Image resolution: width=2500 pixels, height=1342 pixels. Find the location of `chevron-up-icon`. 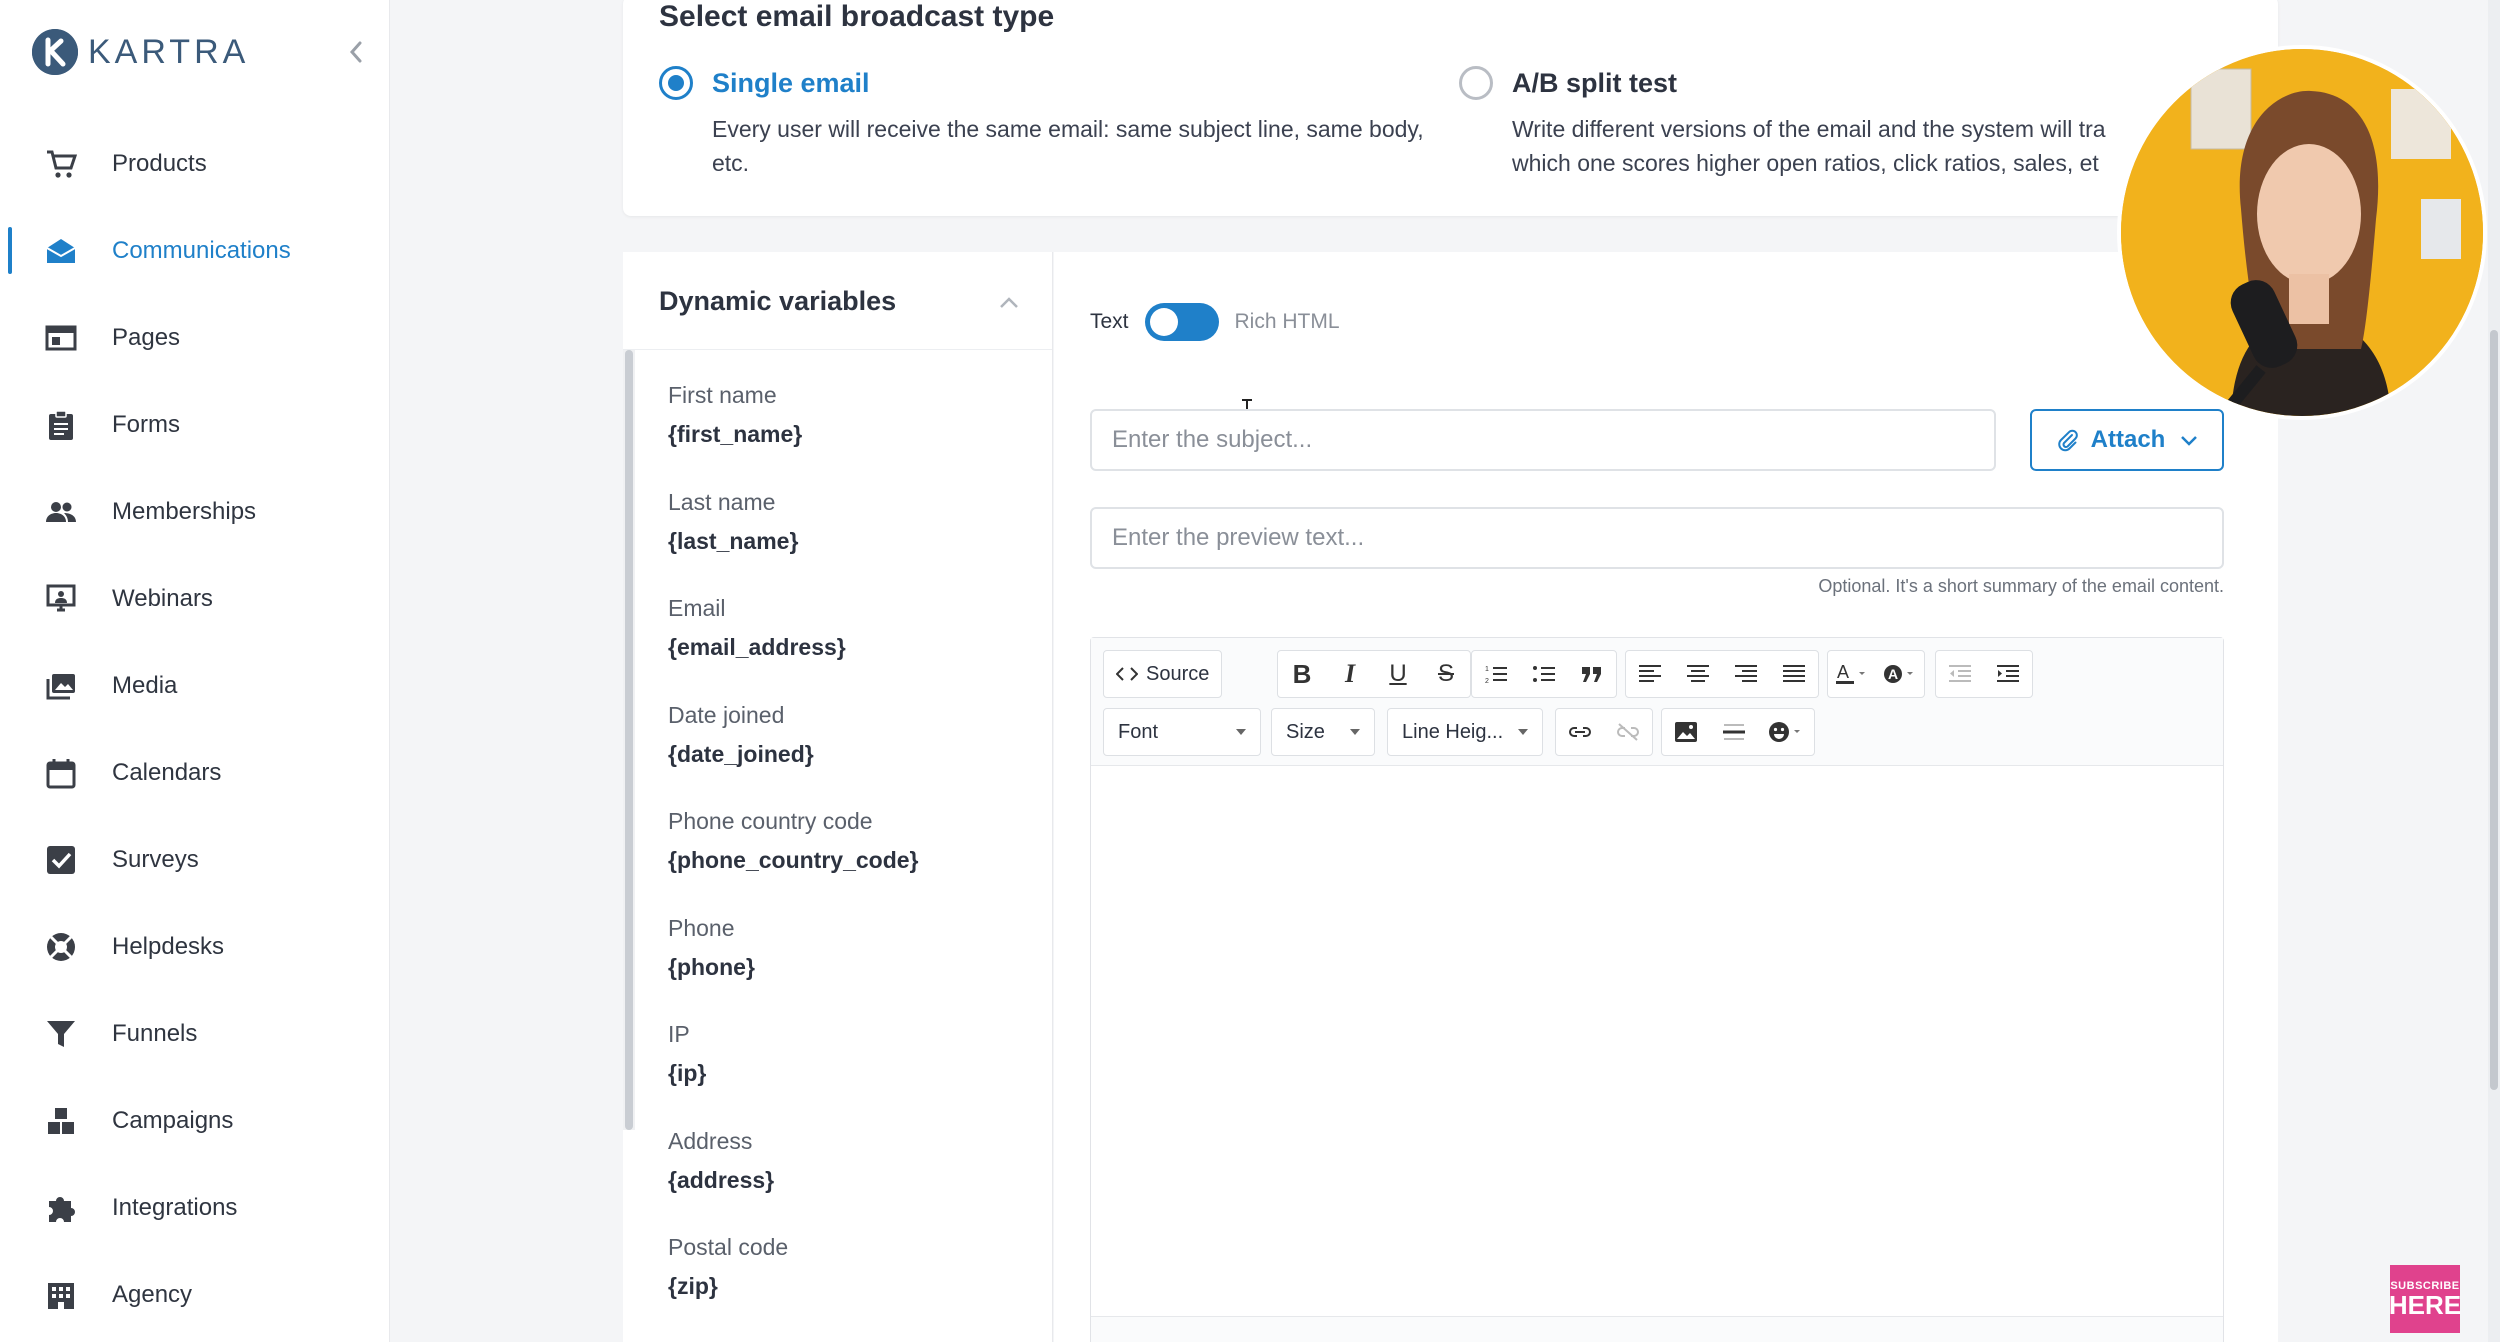

chevron-up-icon is located at coordinates (1009, 303).